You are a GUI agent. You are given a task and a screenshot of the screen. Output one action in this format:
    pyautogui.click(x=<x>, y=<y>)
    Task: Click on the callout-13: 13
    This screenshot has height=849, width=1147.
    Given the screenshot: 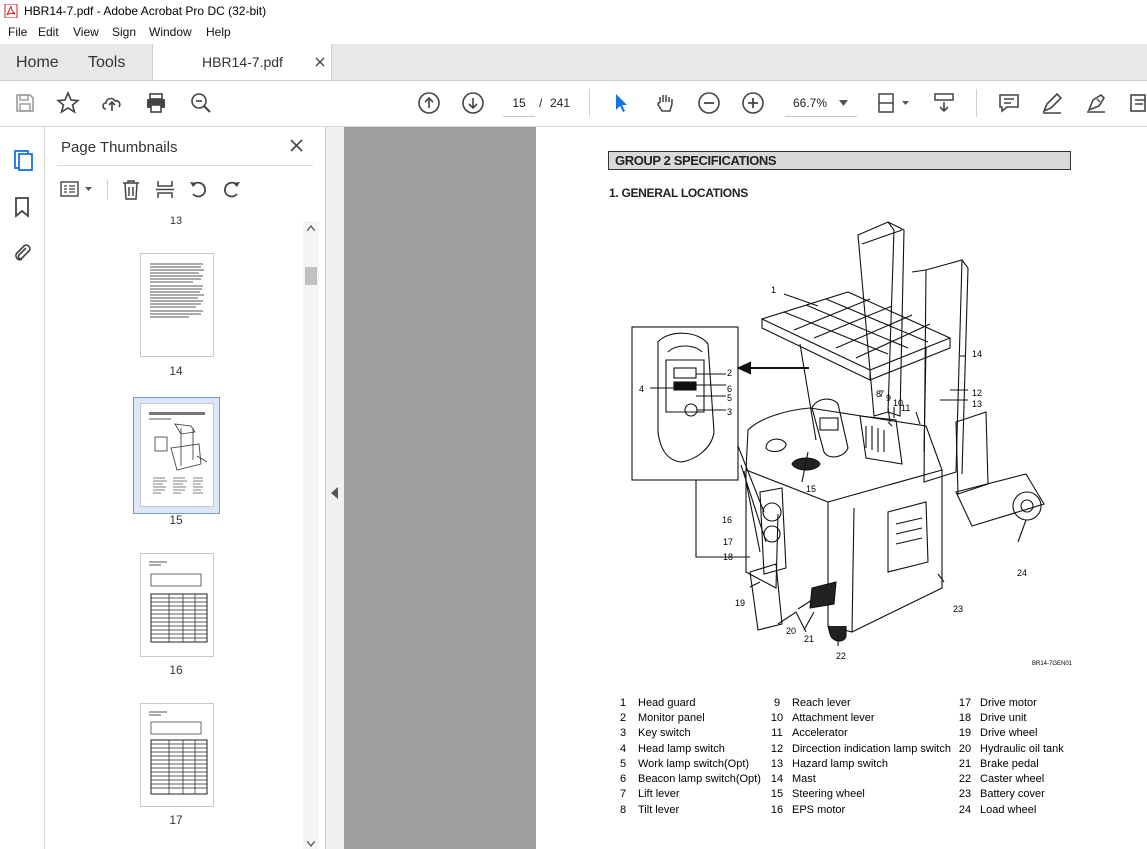 What is the action you would take?
    pyautogui.click(x=977, y=404)
    